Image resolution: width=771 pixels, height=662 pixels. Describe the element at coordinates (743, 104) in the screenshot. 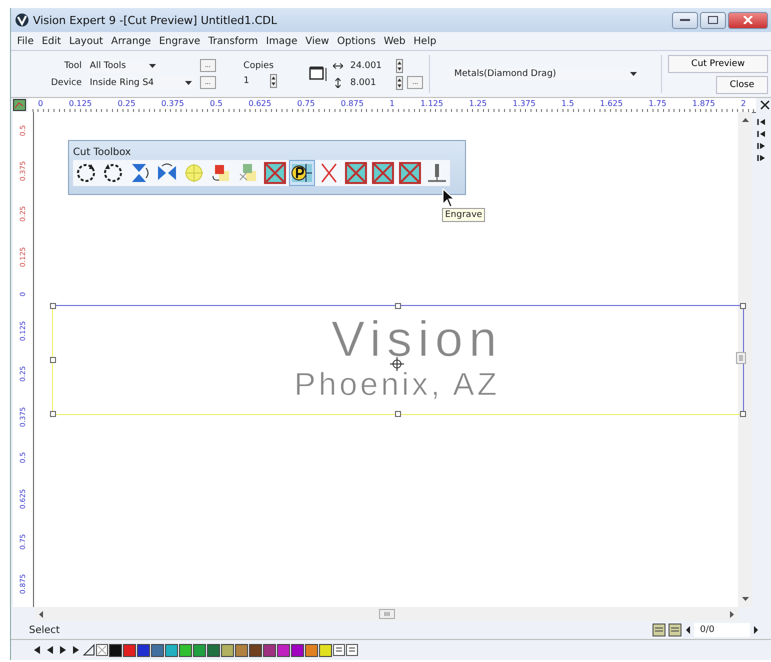

I see `ruler-label: 2` at that location.